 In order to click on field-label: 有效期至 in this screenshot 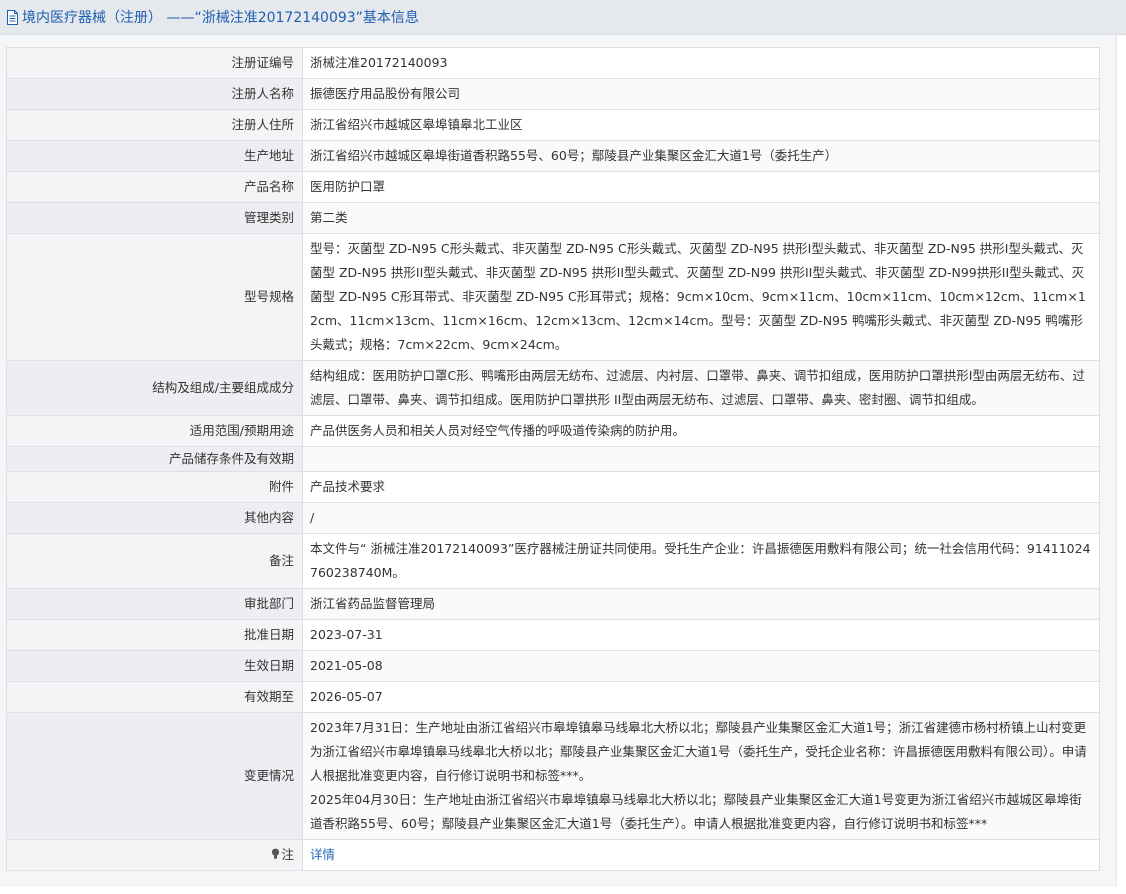, I will do `click(154, 697)`.